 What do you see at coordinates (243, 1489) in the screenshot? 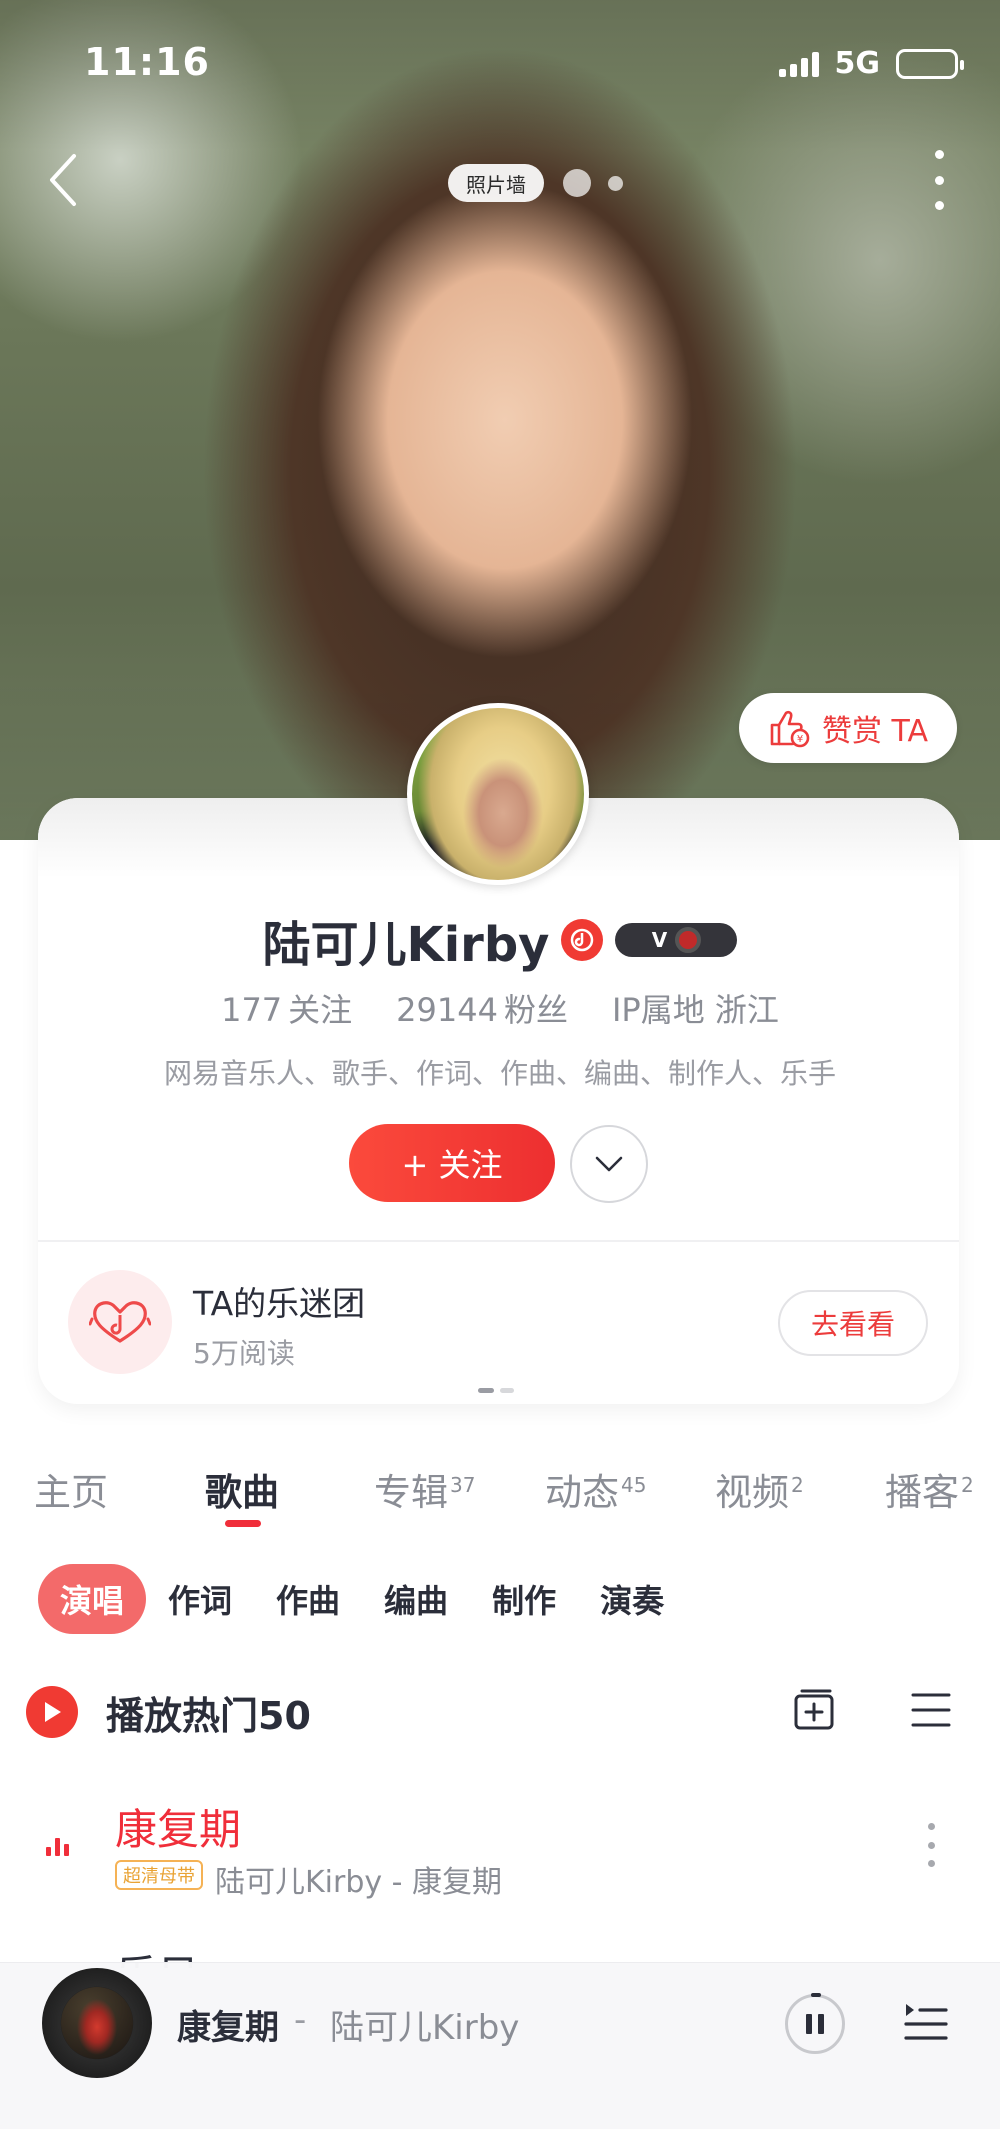
I see `tab-songs: 歌曲` at bounding box center [243, 1489].